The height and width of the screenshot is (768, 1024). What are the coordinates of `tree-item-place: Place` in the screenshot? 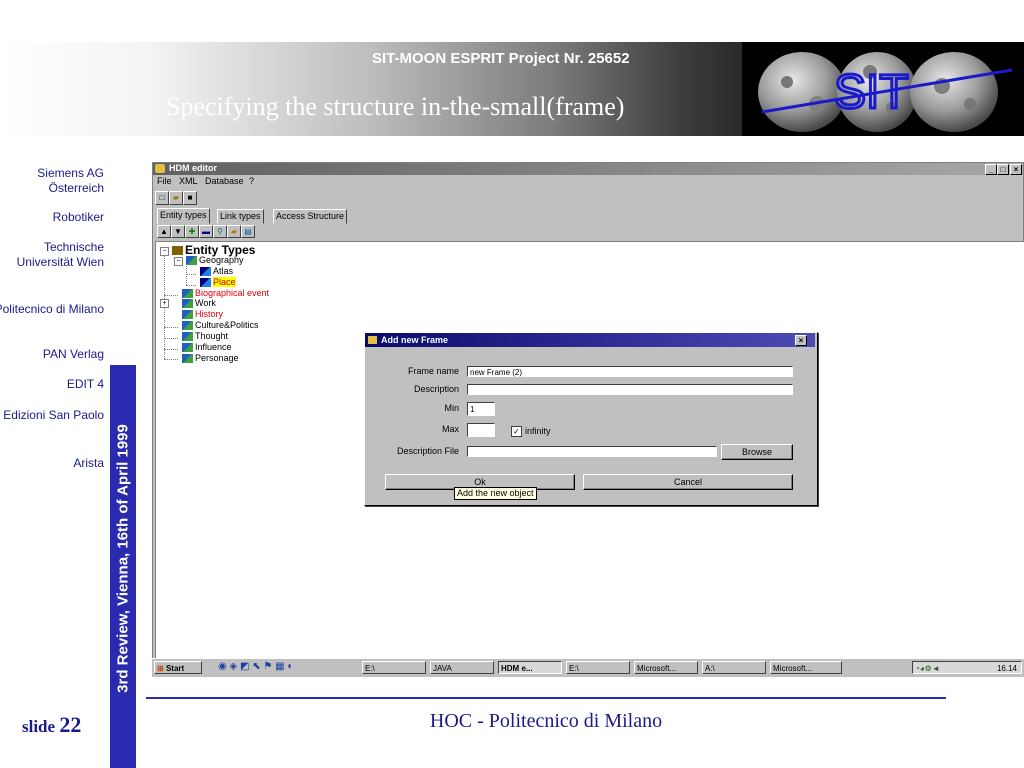 It's located at (218, 282).